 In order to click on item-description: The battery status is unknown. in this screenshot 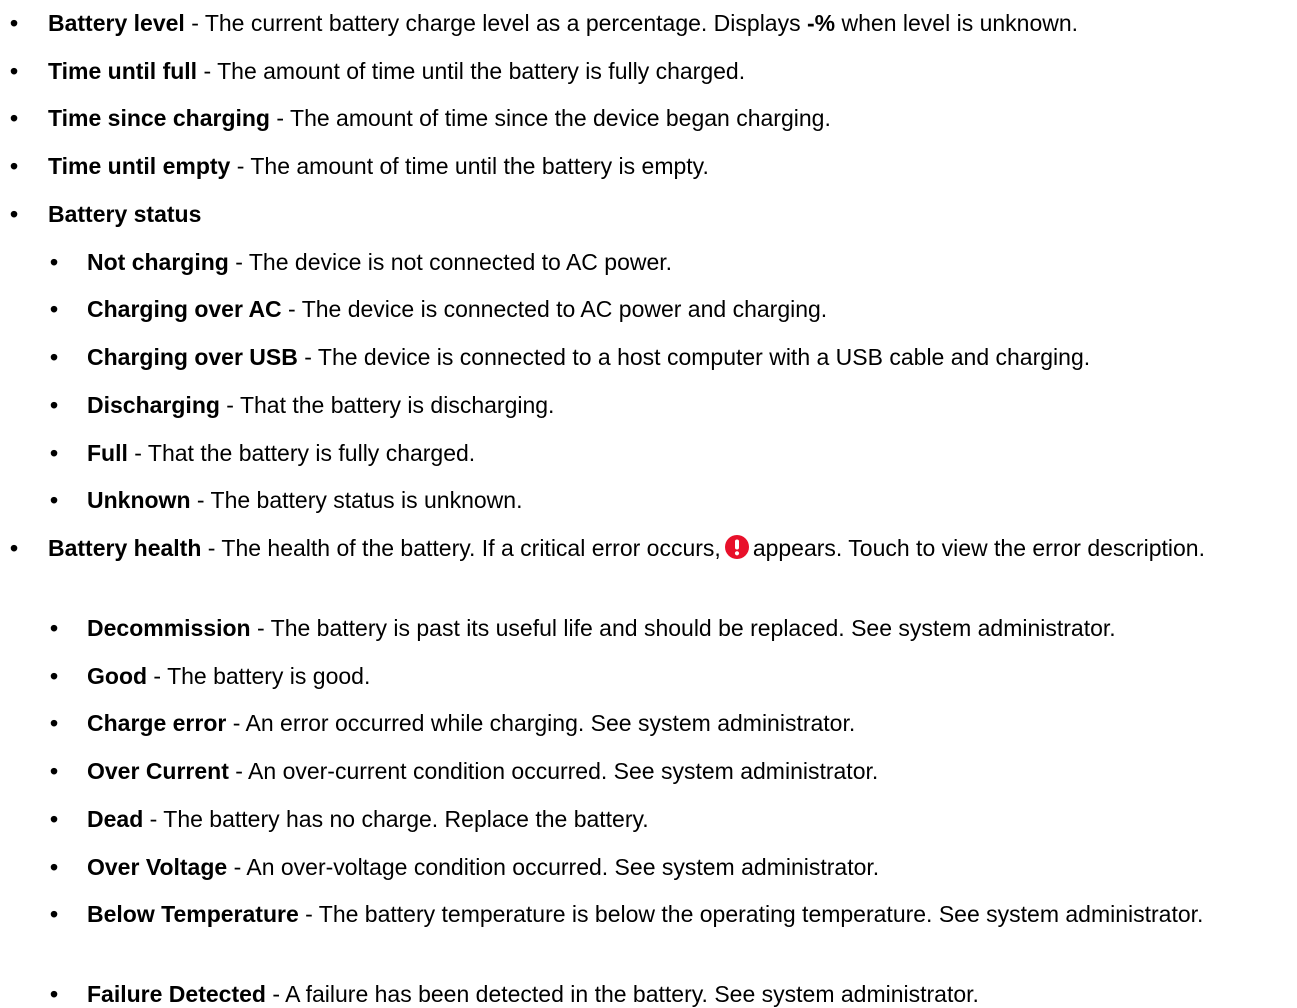, I will do `click(366, 500)`.